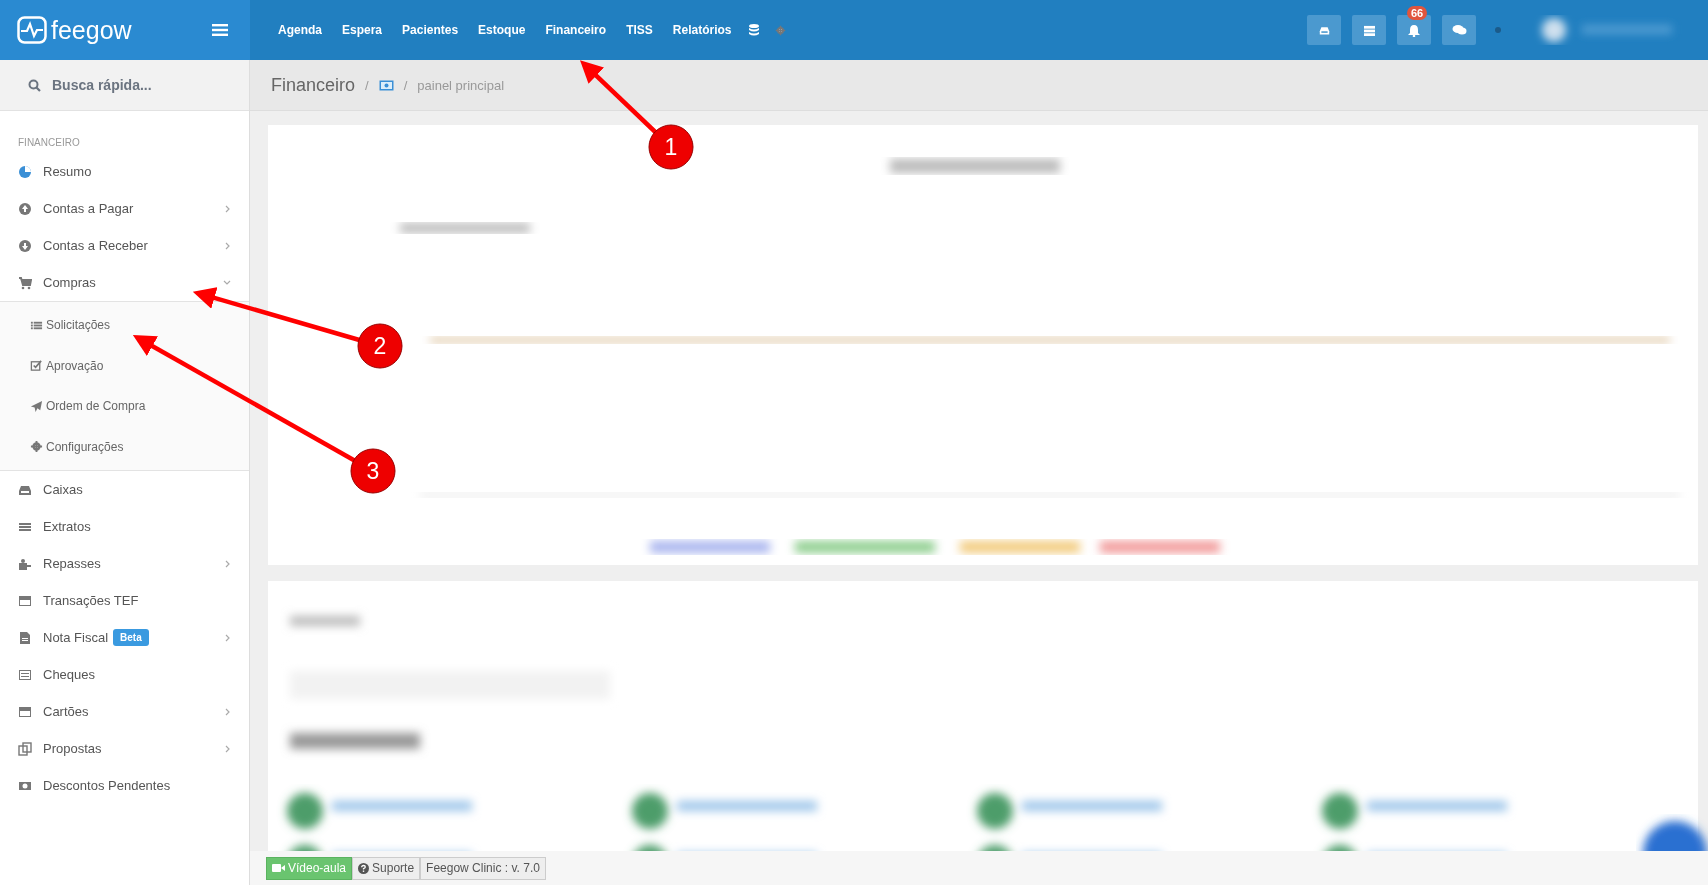 The height and width of the screenshot is (885, 1708). I want to click on chat-bubble-button, so click(1675, 836).